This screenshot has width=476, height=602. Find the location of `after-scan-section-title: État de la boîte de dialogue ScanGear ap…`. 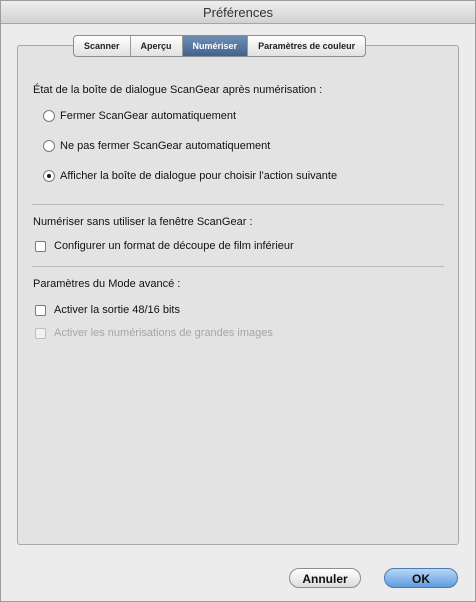

after-scan-section-title: État de la boîte de dialogue ScanGear ap… is located at coordinates (178, 90).